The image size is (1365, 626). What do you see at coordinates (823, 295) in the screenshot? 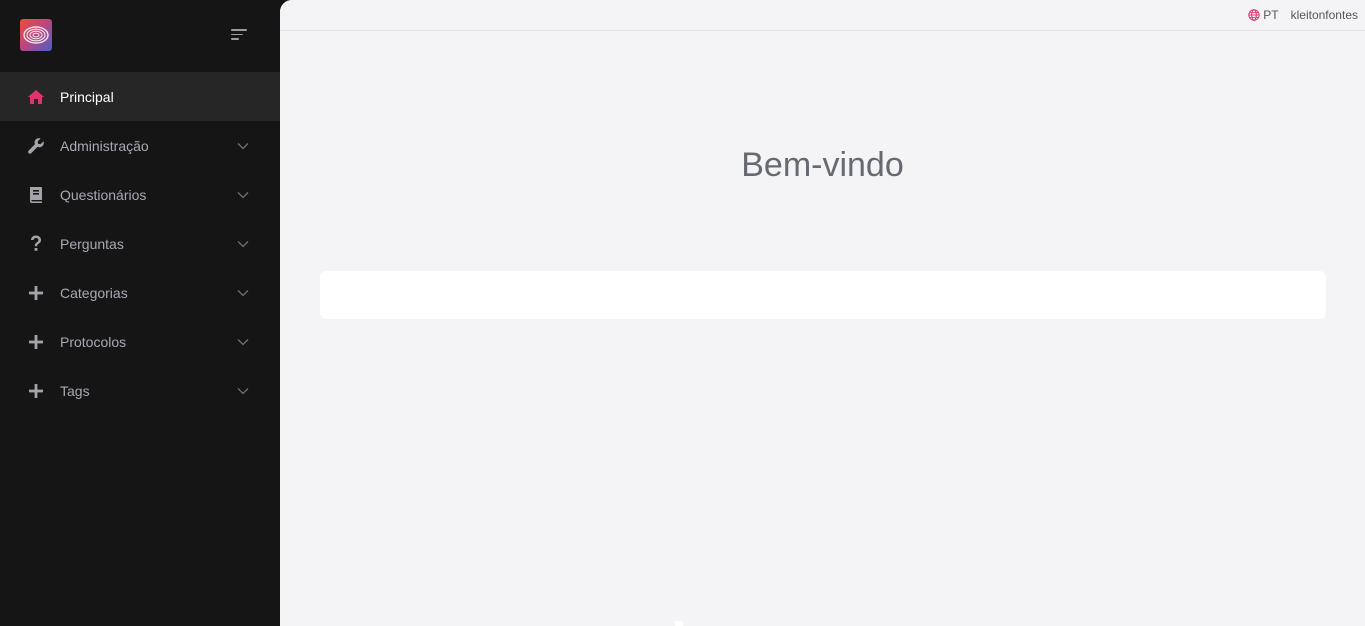
I see `content-card` at bounding box center [823, 295].